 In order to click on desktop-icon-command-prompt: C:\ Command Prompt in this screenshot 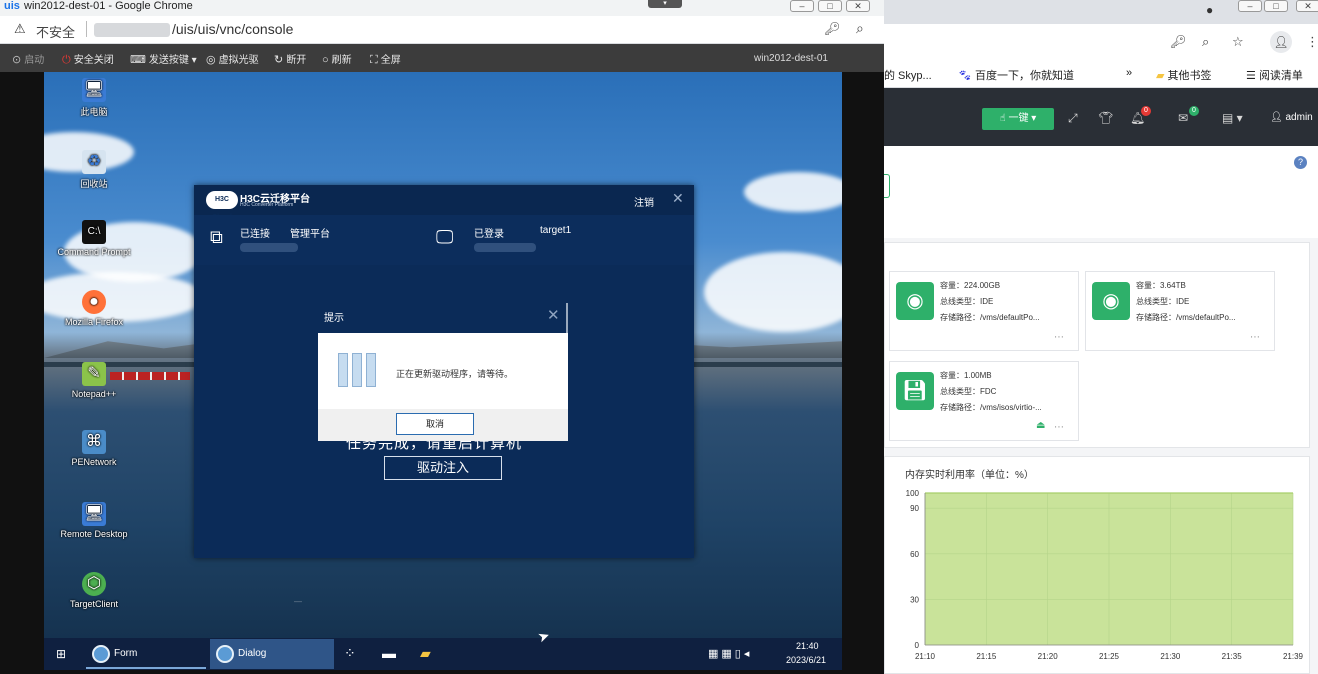, I will do `click(94, 238)`.